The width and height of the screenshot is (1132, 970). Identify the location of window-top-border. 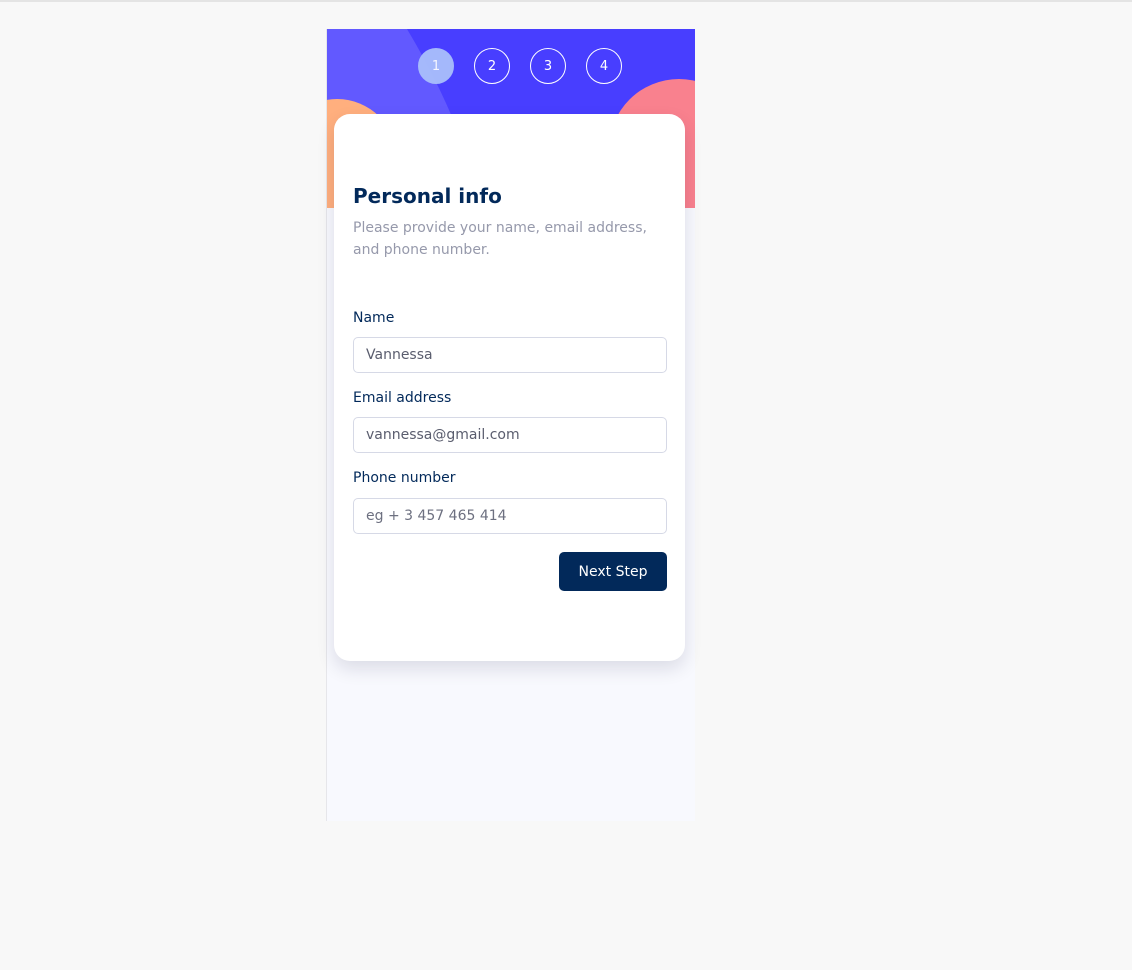
(566, 1).